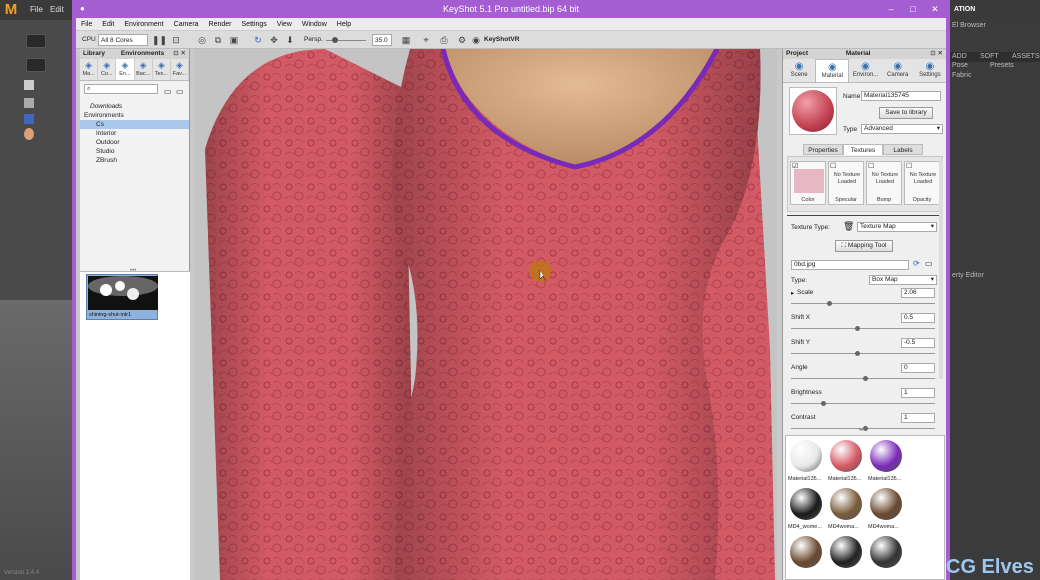 The width and height of the screenshot is (1040, 580). What do you see at coordinates (134, 142) in the screenshot?
I see `tree-item: Outdoor` at bounding box center [134, 142].